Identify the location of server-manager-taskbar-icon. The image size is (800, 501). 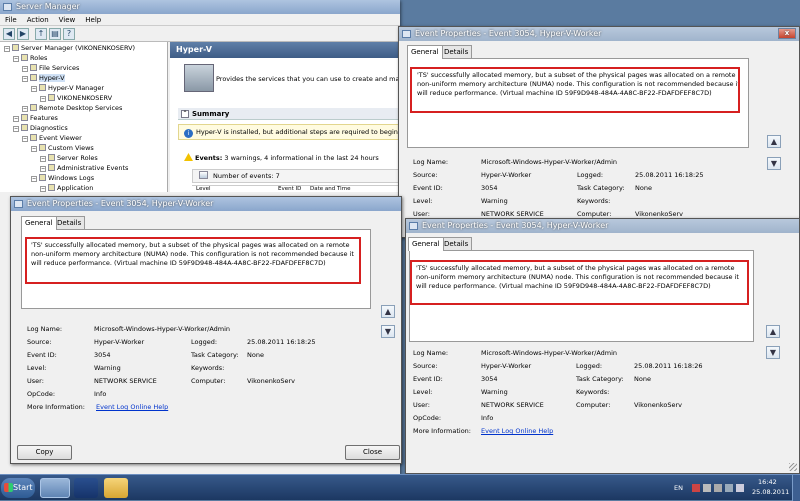
(55, 488).